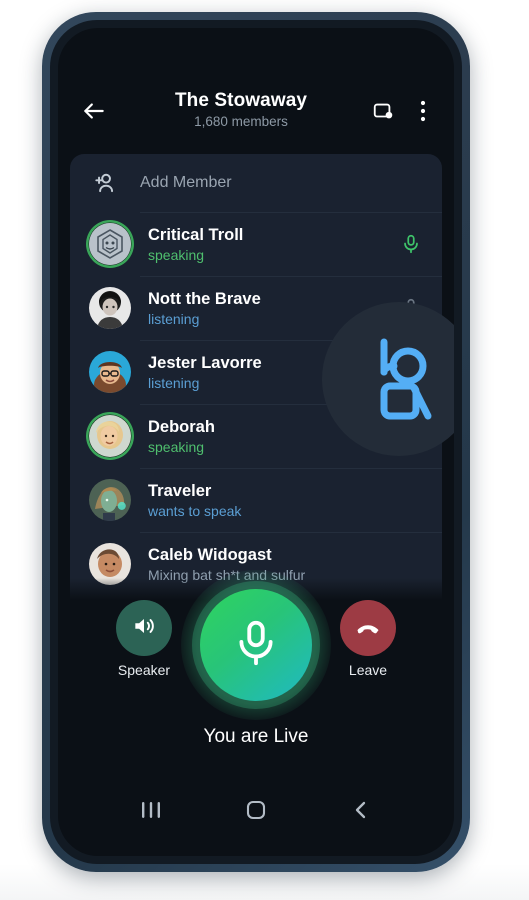  I want to click on home-icon, so click(256, 810).